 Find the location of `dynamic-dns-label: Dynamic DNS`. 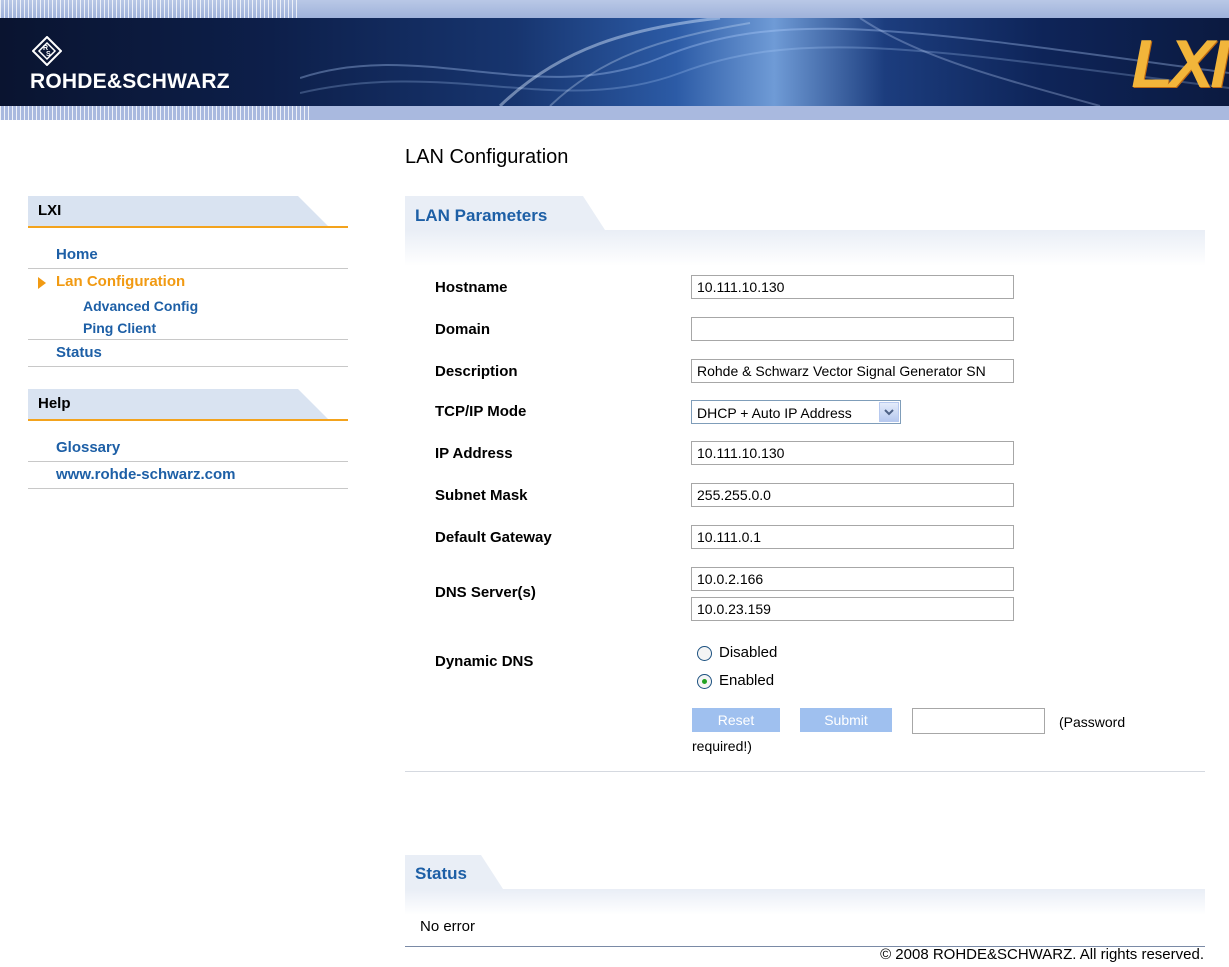

dynamic-dns-label: Dynamic DNS is located at coordinates (484, 661).